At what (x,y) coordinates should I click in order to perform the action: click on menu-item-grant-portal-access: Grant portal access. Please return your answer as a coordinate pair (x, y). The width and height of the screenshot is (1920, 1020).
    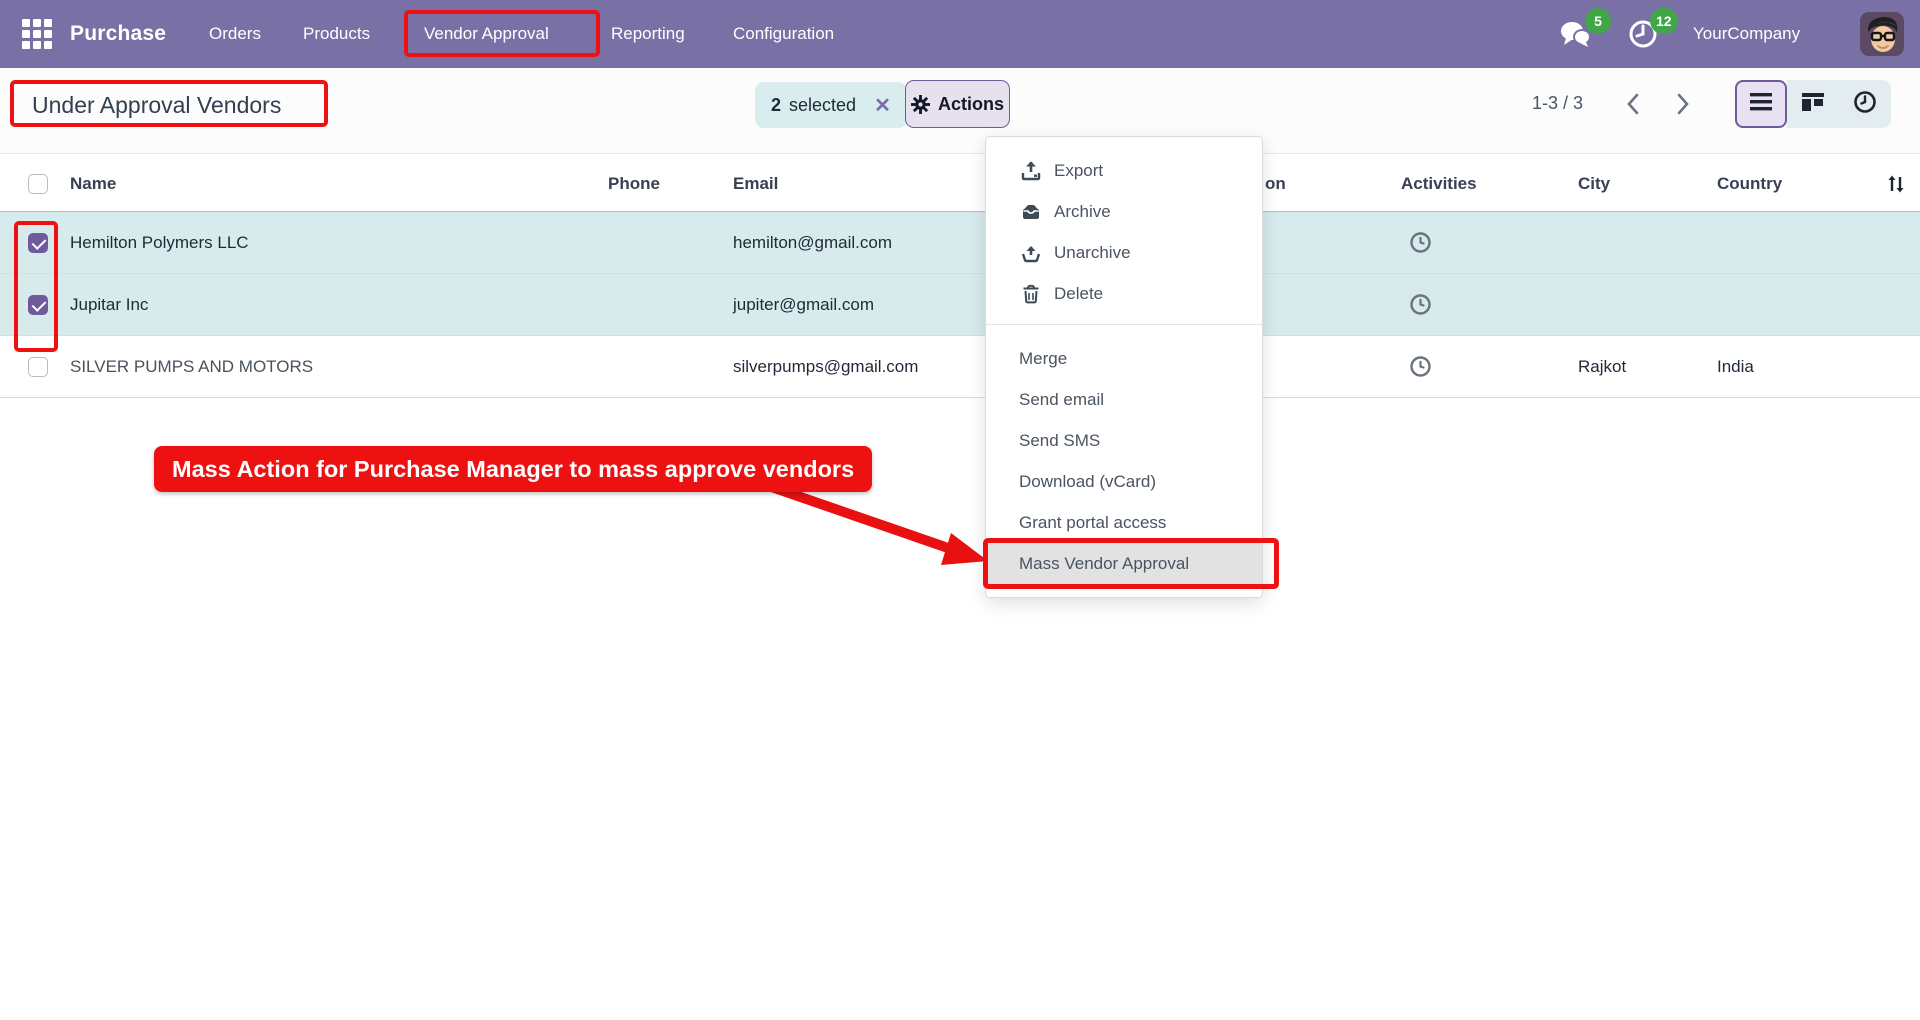
    Looking at the image, I should click on (1124, 522).